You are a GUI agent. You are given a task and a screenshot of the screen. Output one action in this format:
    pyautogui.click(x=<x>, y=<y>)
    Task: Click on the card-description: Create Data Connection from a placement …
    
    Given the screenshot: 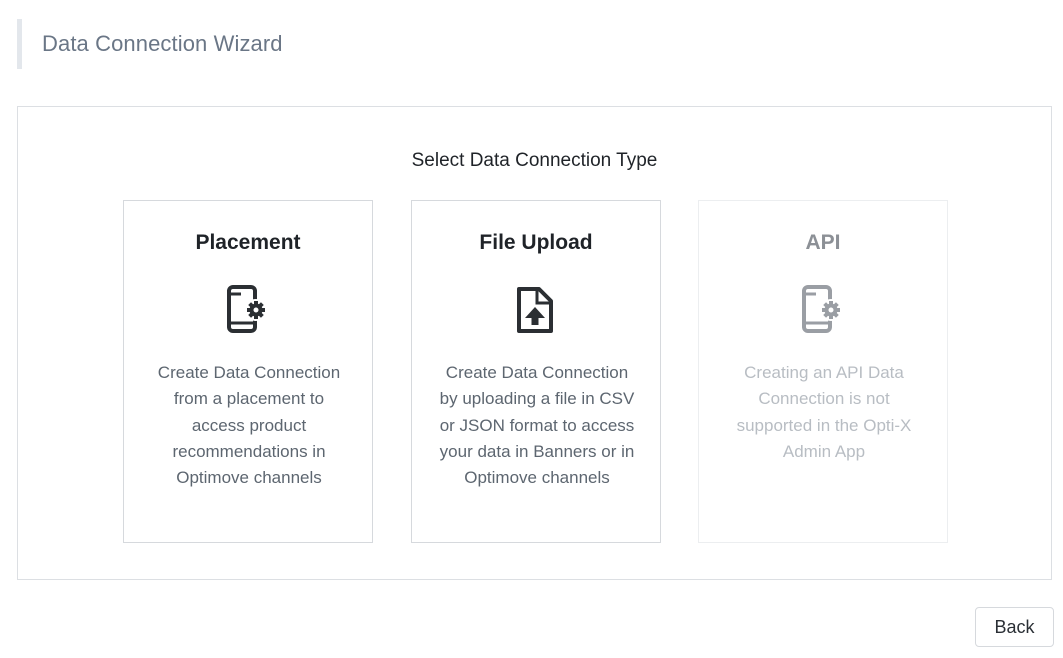 What is the action you would take?
    pyautogui.click(x=249, y=425)
    